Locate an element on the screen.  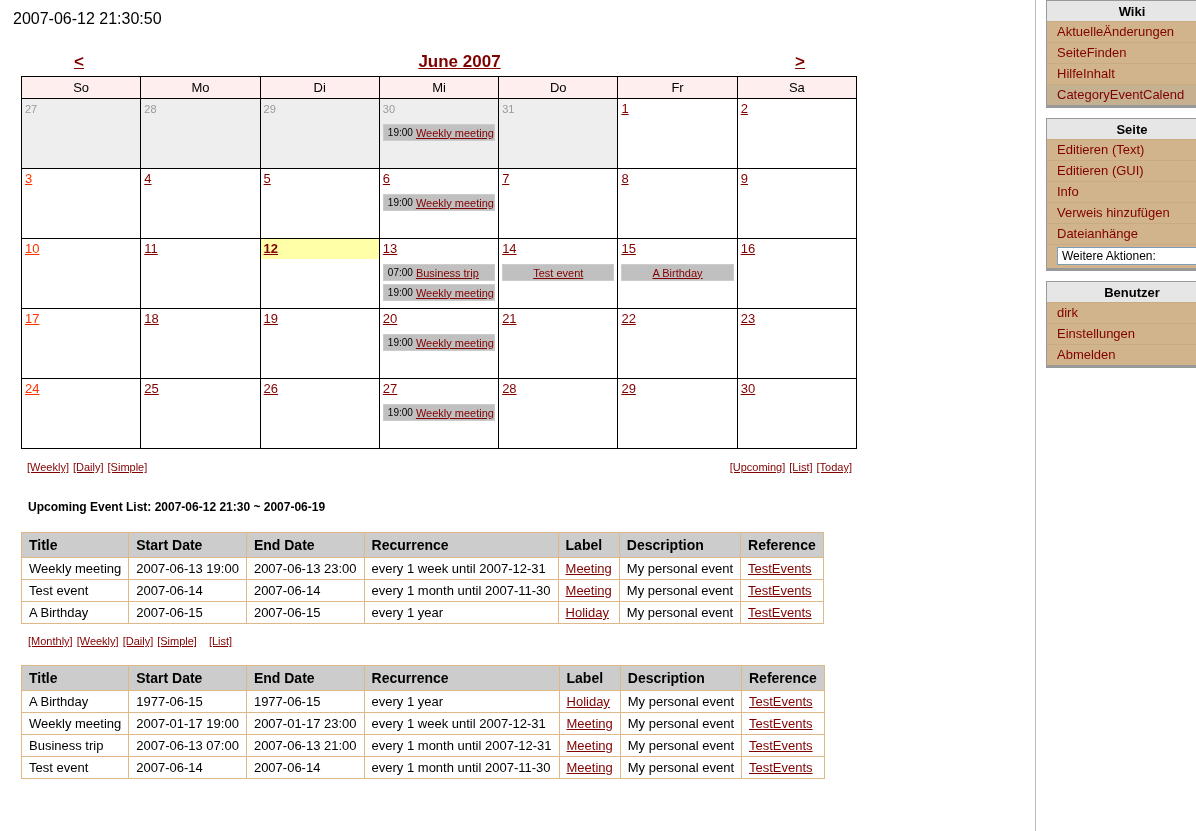
view-link: [Upcoming] is located at coordinates (757, 467).